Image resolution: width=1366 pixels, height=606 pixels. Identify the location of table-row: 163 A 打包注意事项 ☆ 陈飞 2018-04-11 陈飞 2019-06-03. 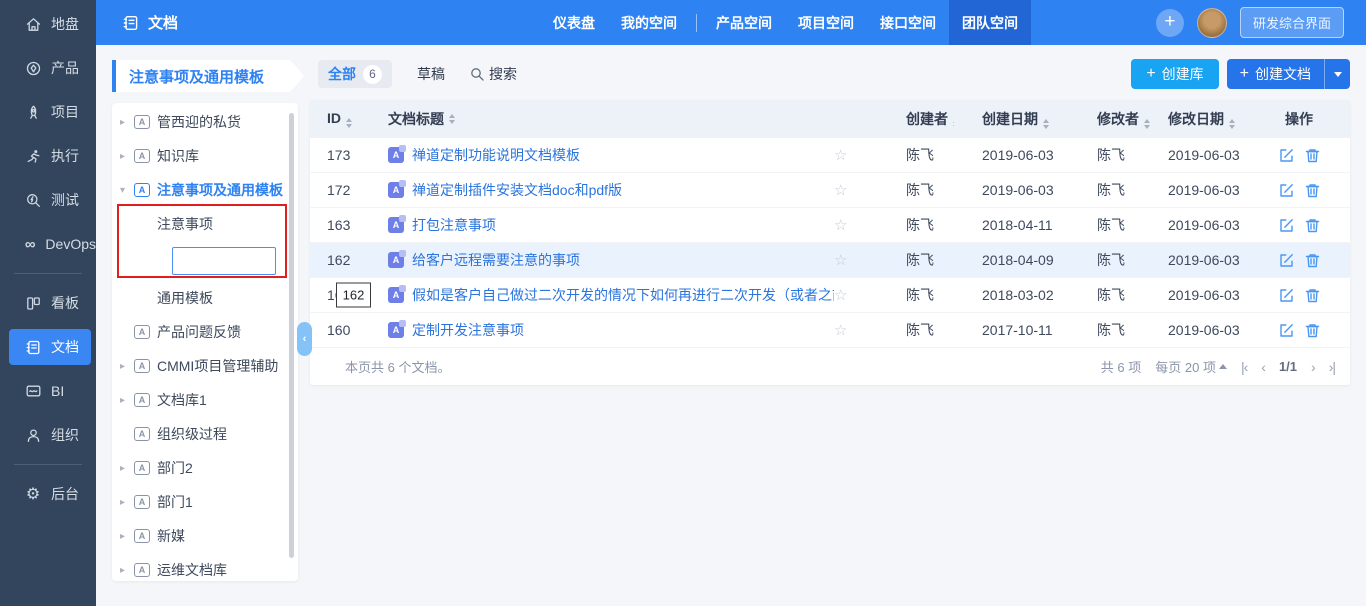
(830, 225).